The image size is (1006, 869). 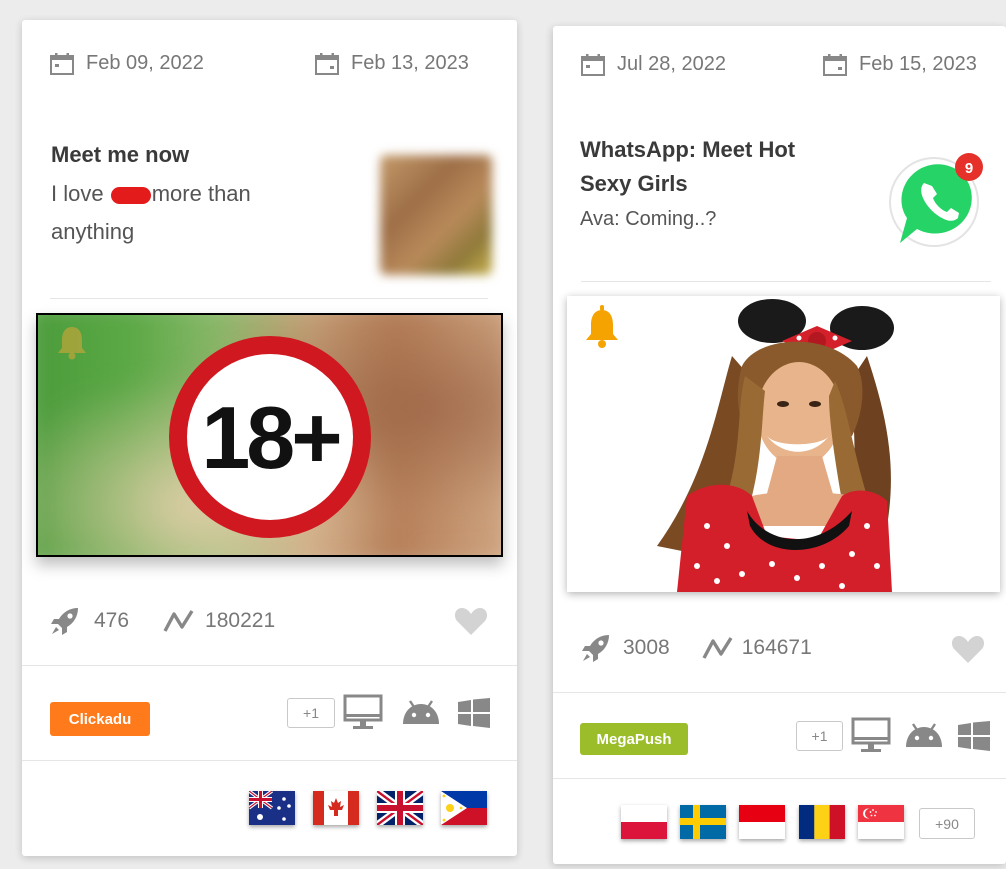 What do you see at coordinates (696, 648) in the screenshot?
I see `stats-row: 3008 164671` at bounding box center [696, 648].